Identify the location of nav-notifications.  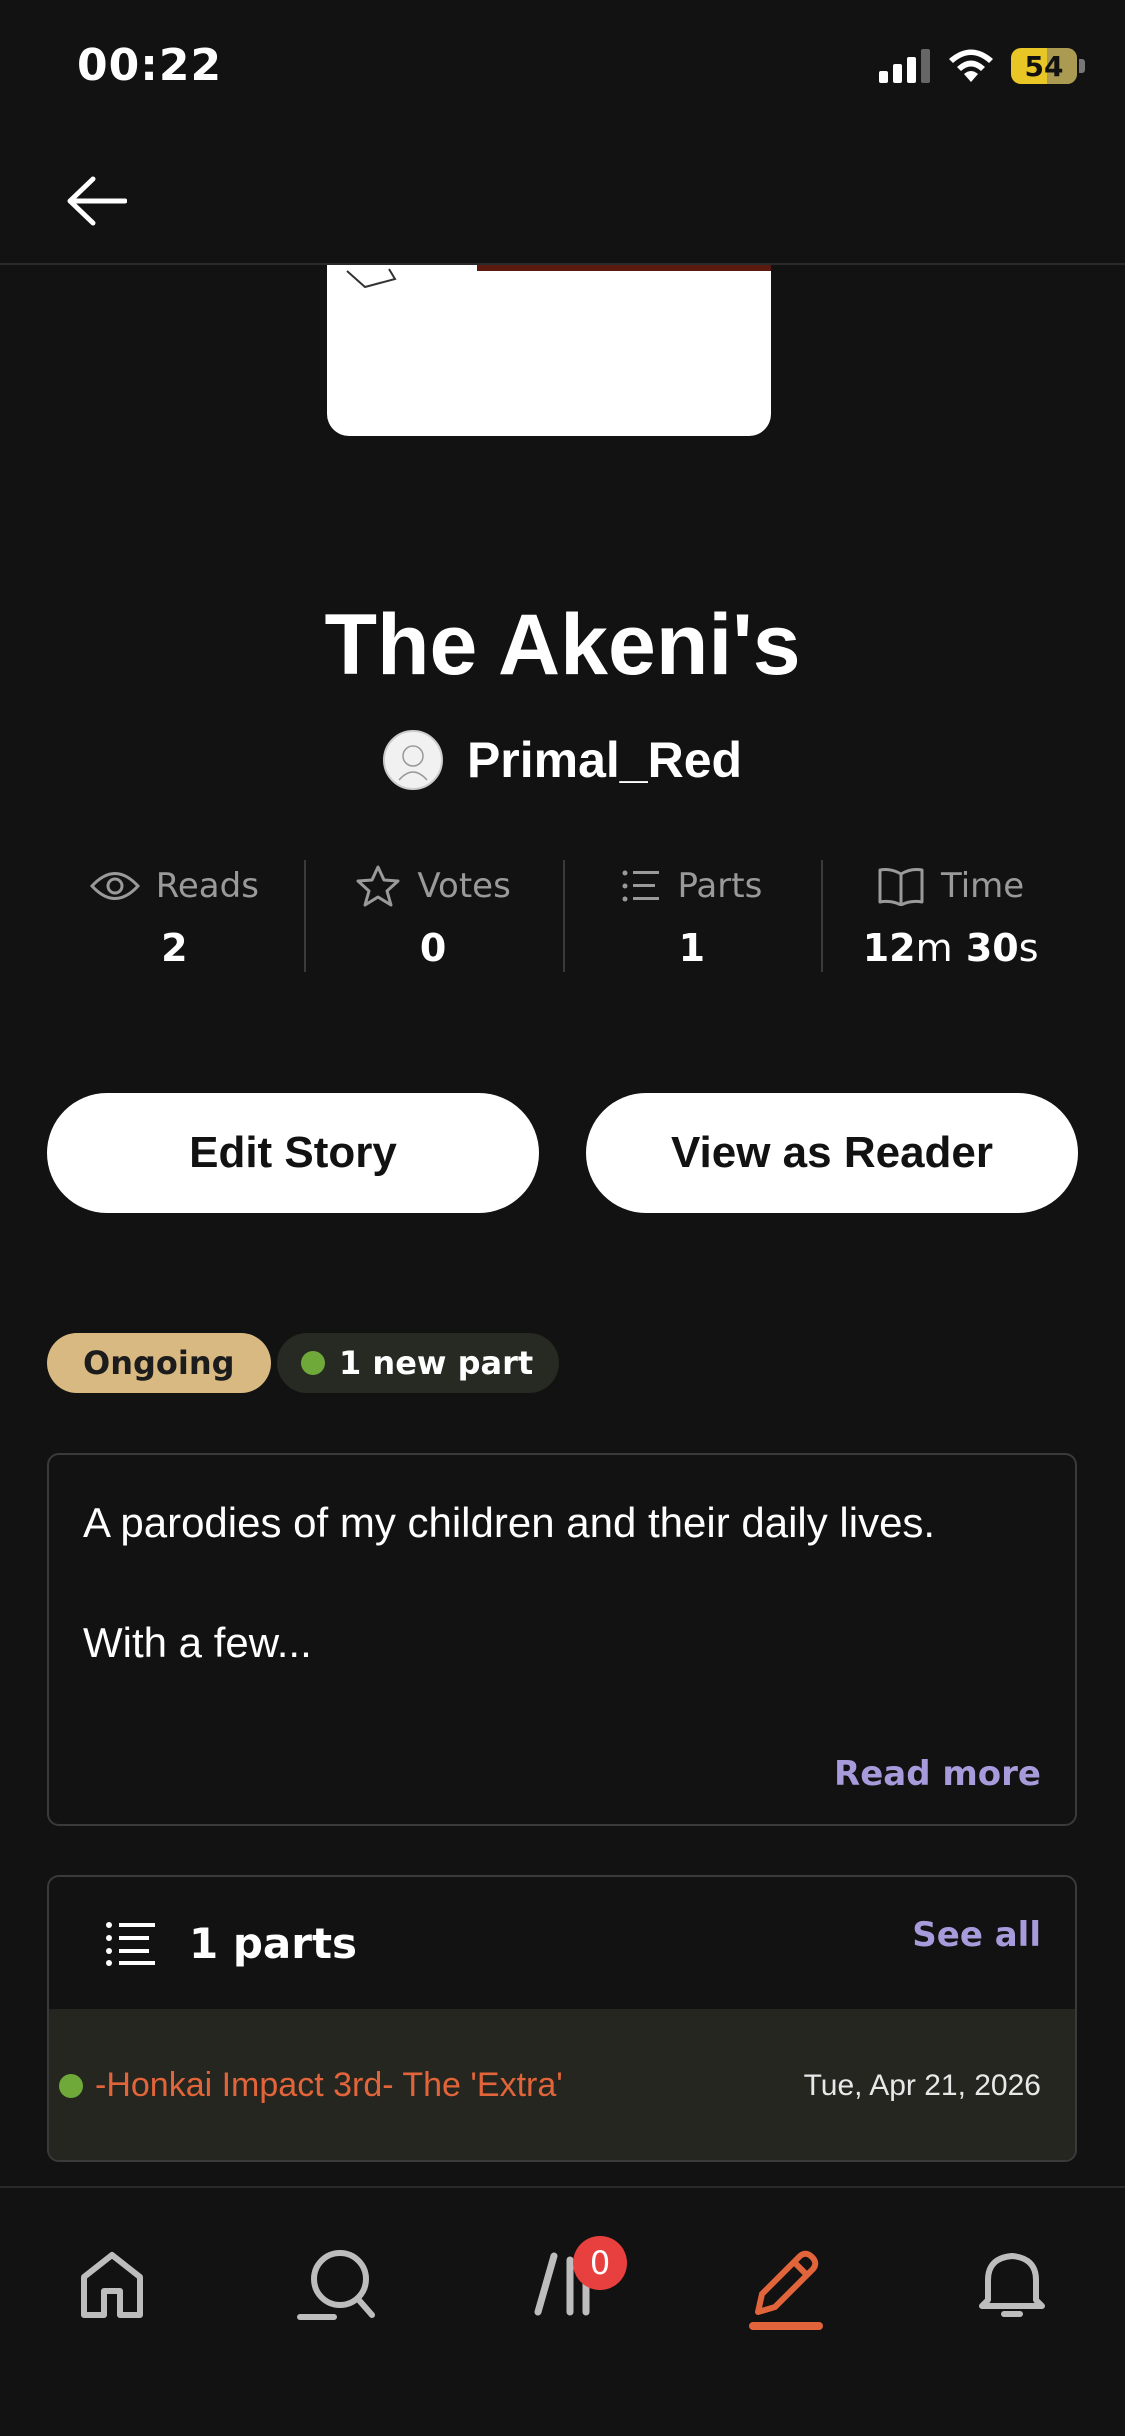
(1012, 2284).